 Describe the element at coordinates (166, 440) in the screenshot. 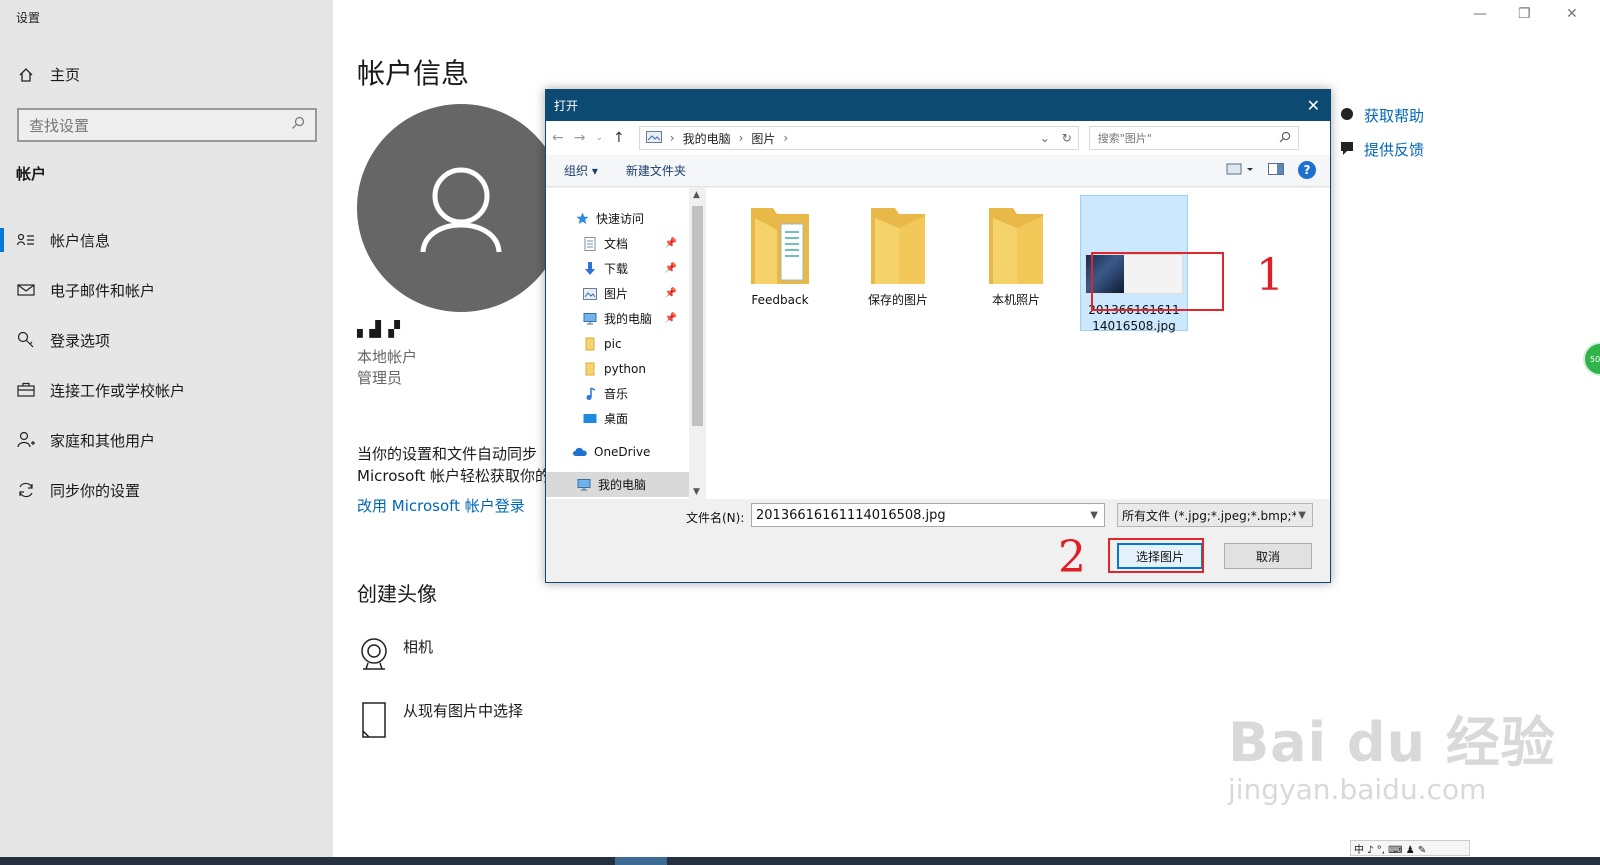

I see `sidebar-item-family-users: 家庭和其他用户` at that location.